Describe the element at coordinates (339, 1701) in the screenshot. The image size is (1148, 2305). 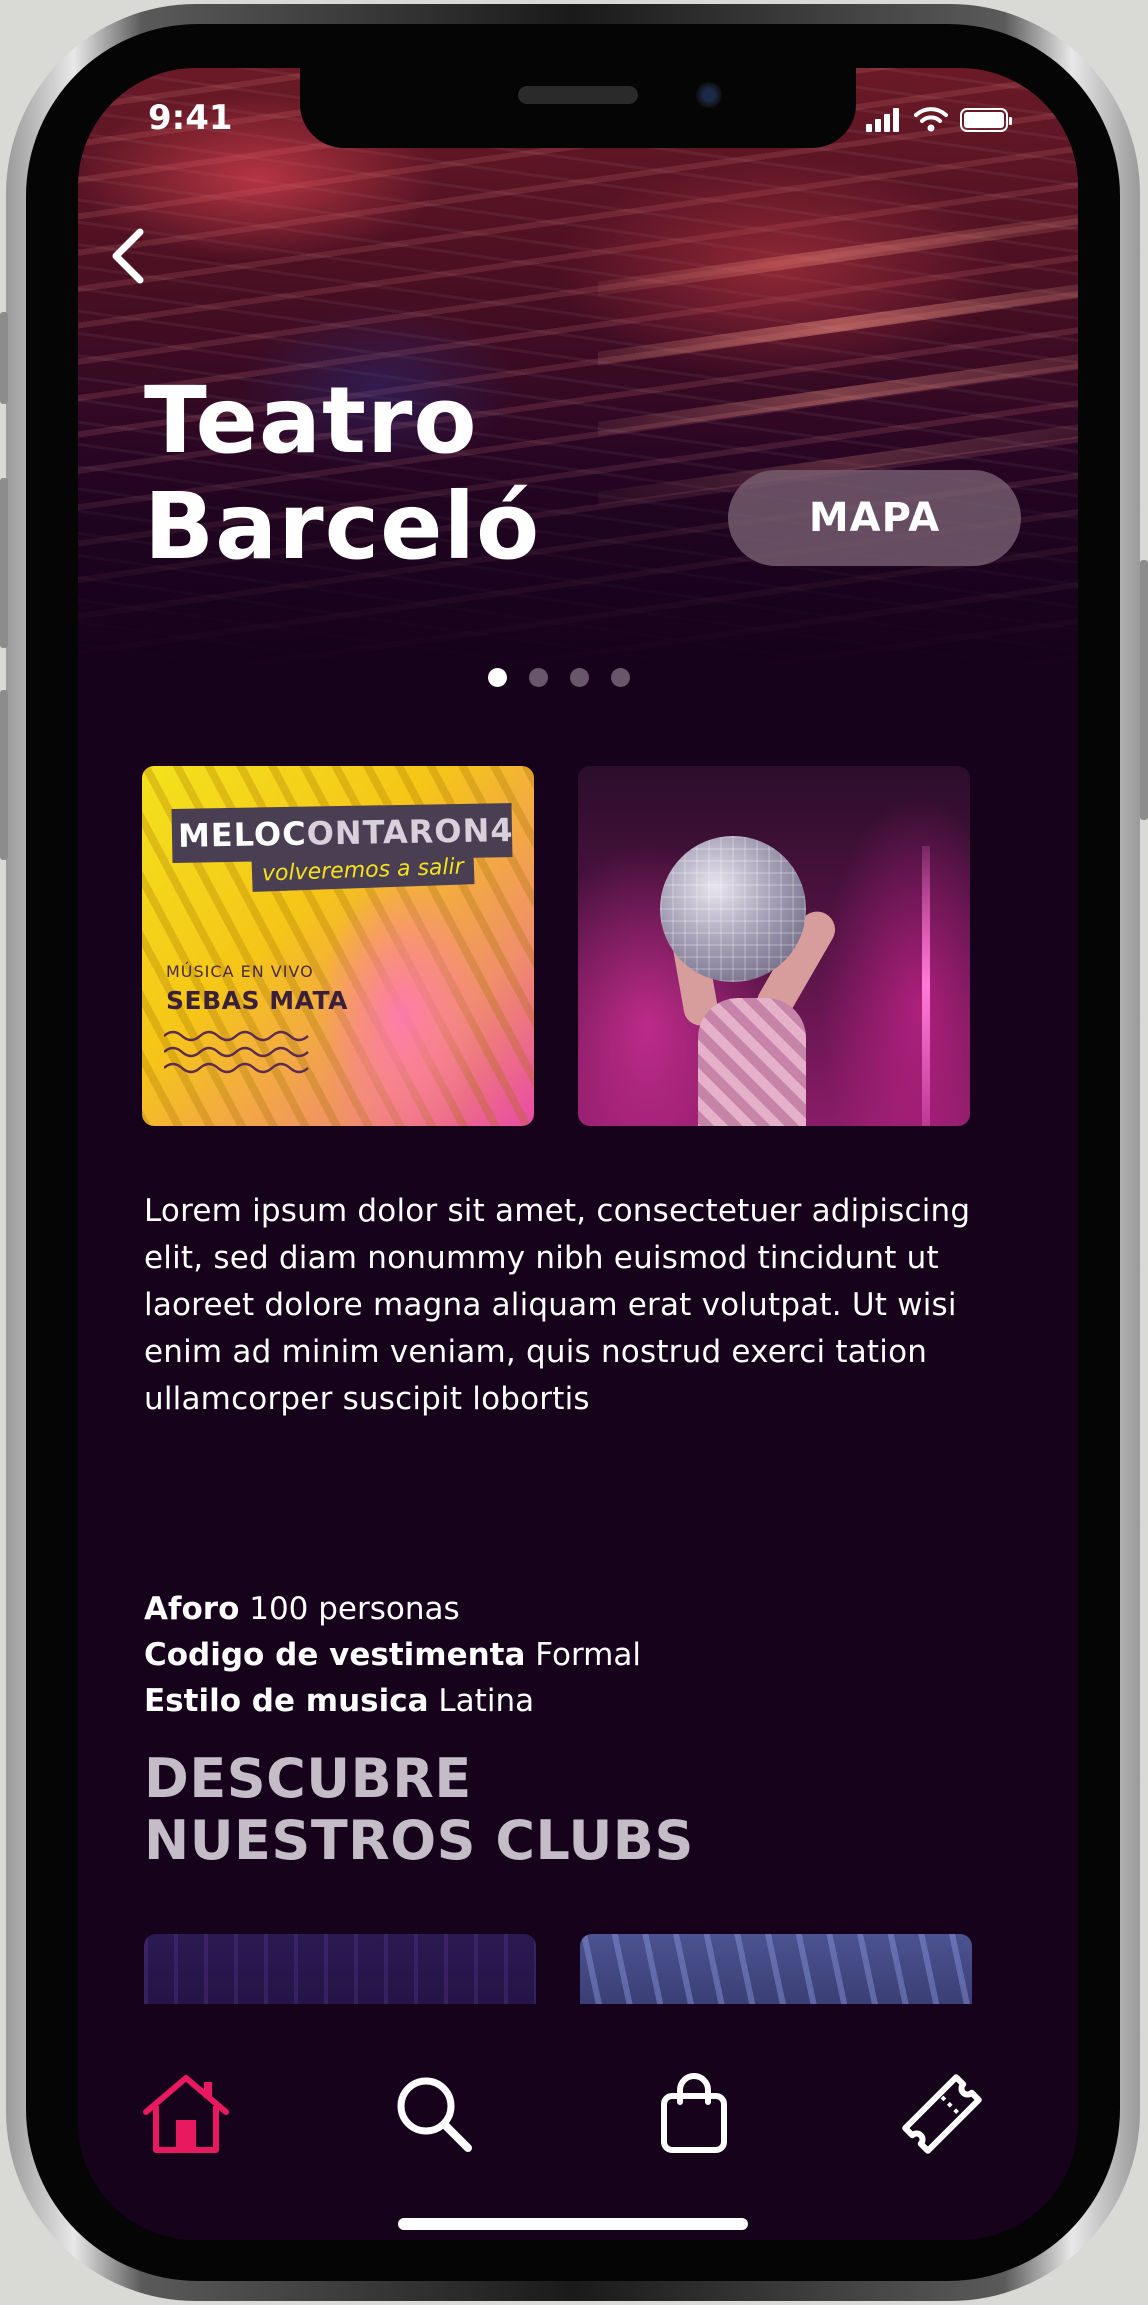
I see `detail-music-style: Estilo de musica Latina` at that location.